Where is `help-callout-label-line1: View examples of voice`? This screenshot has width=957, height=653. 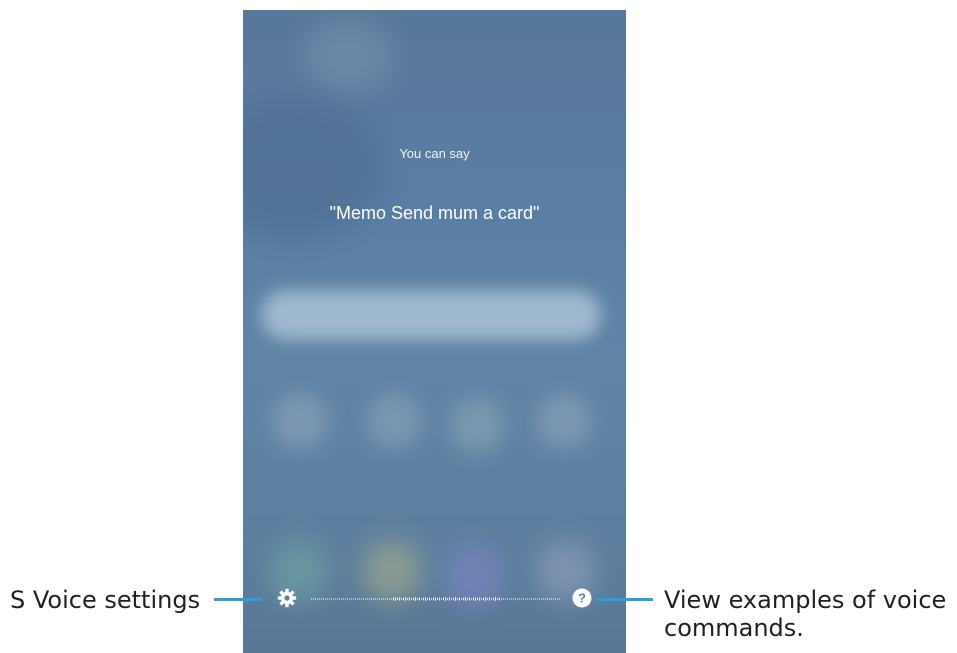
help-callout-label-line1: View examples of voice is located at coordinates (805, 600).